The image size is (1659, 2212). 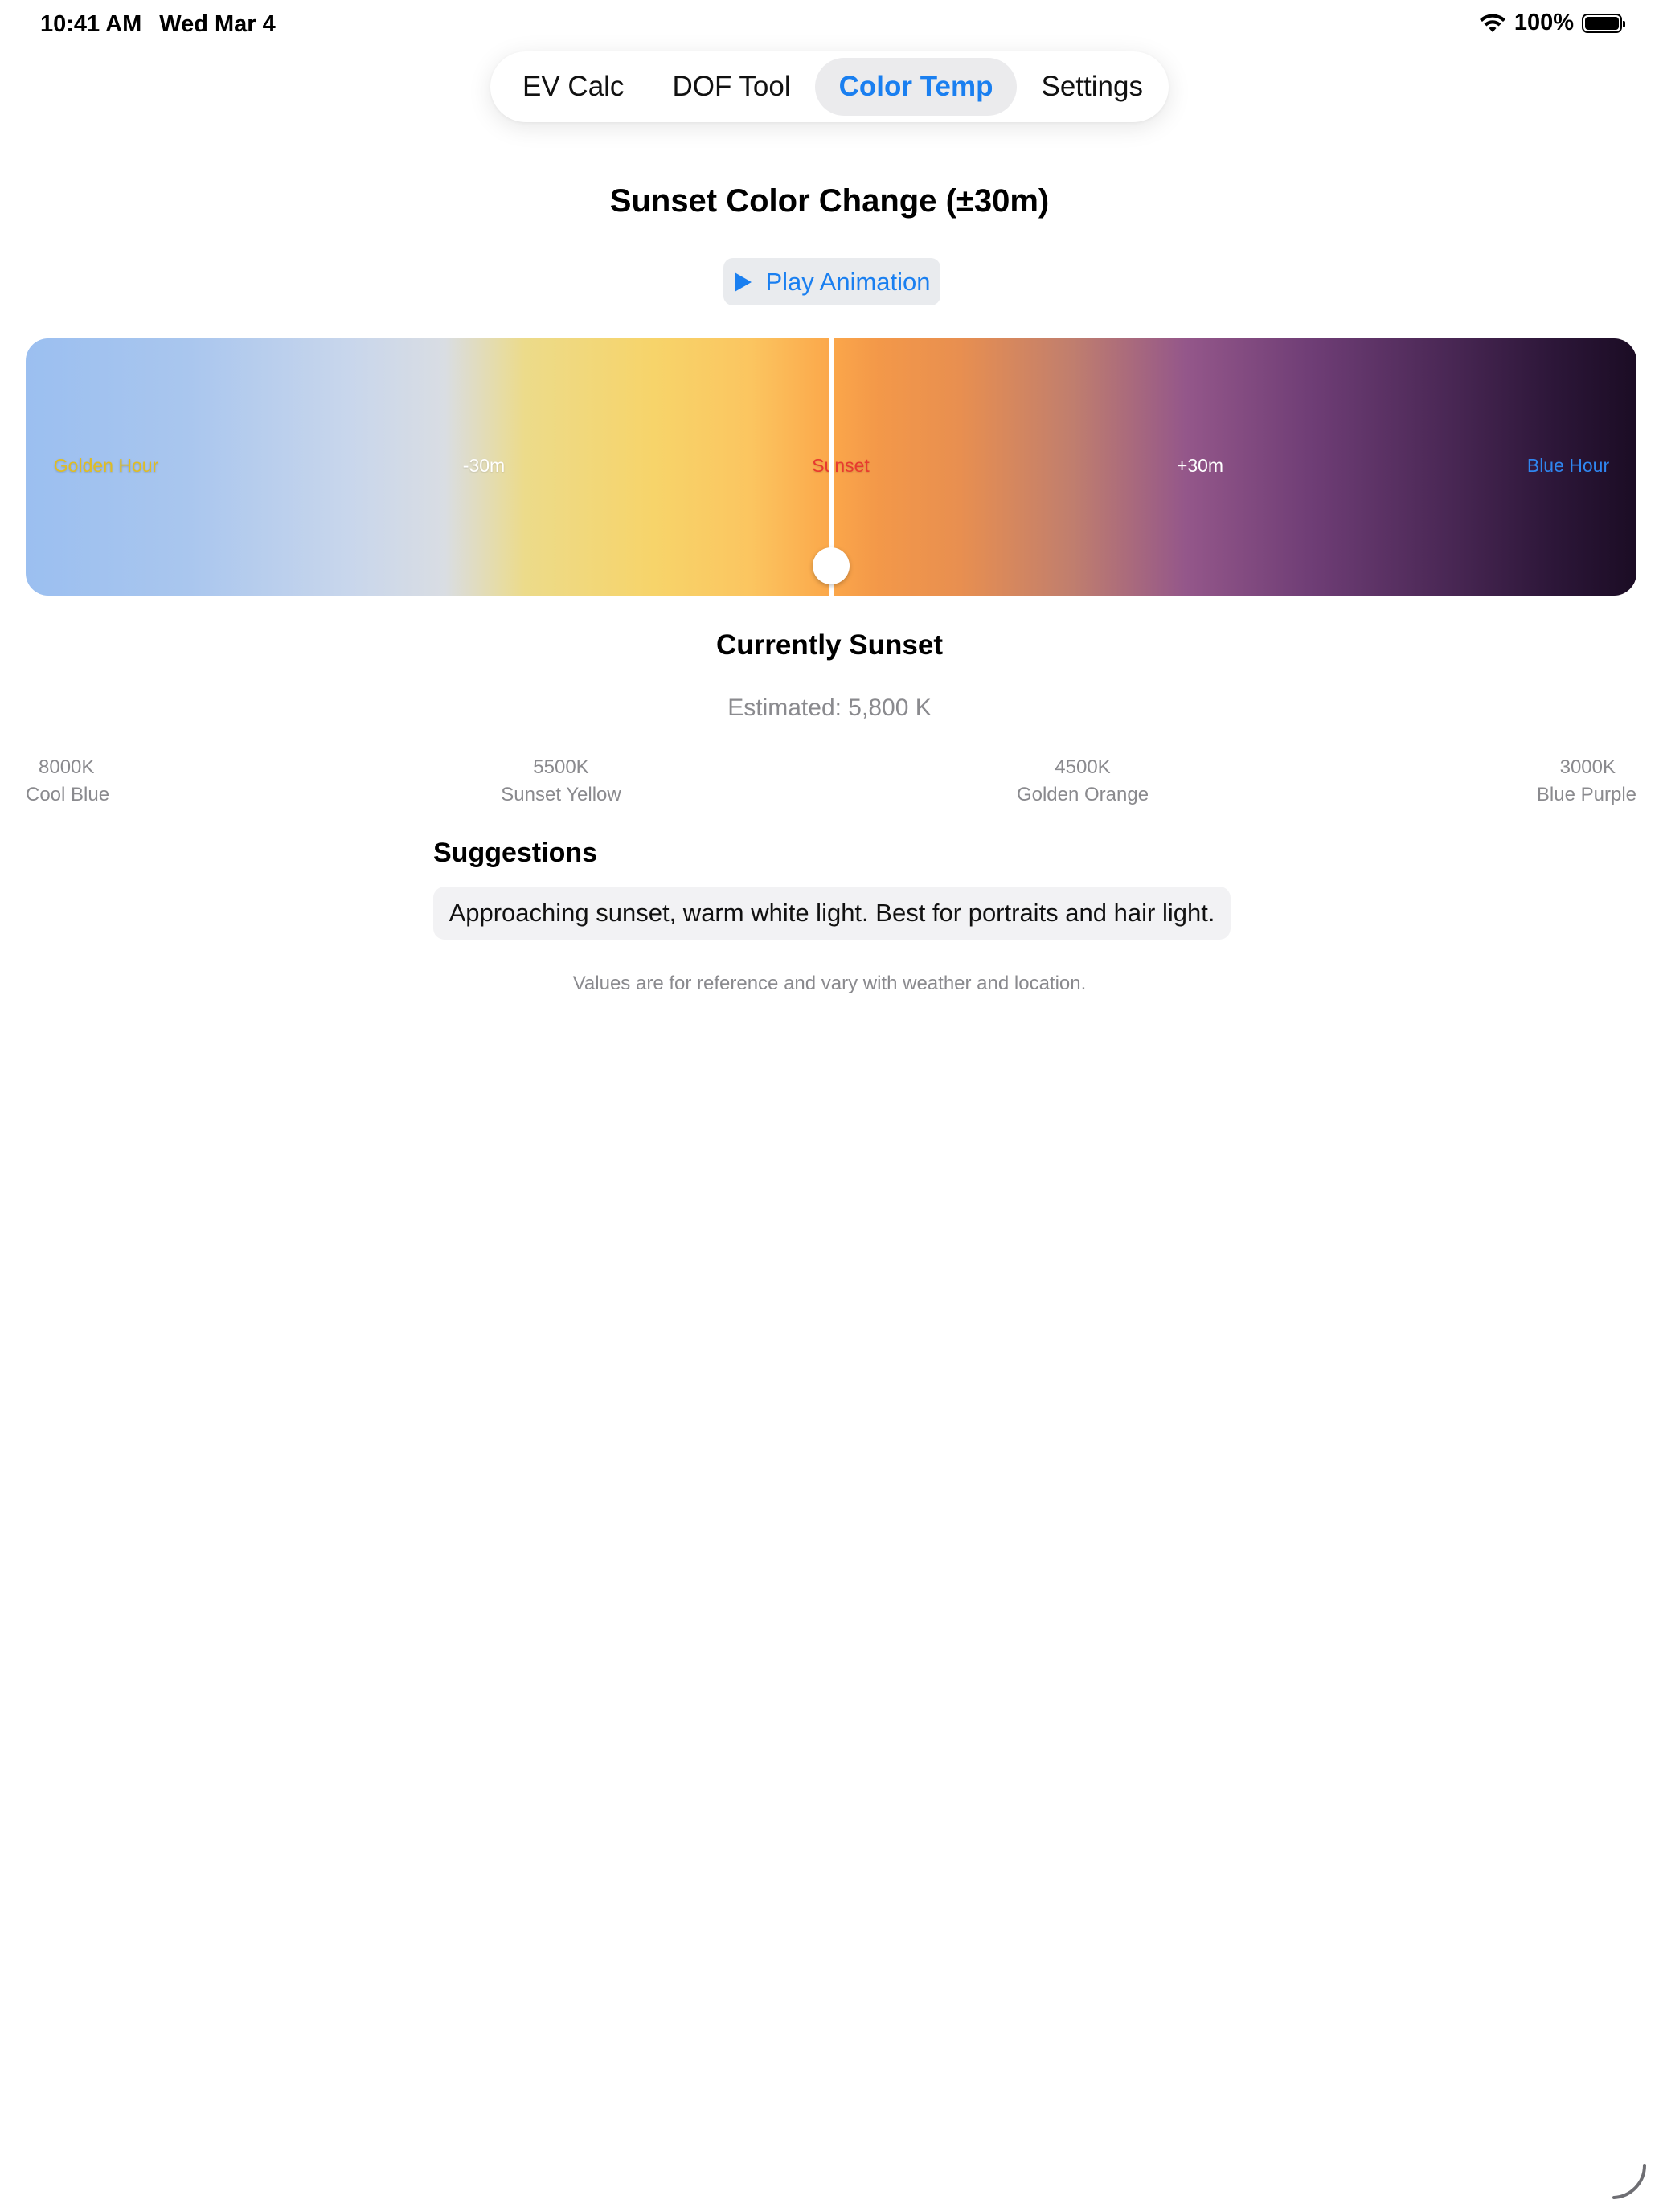 I want to click on timeline-label-golden-hour: Golden Hour, so click(x=106, y=465).